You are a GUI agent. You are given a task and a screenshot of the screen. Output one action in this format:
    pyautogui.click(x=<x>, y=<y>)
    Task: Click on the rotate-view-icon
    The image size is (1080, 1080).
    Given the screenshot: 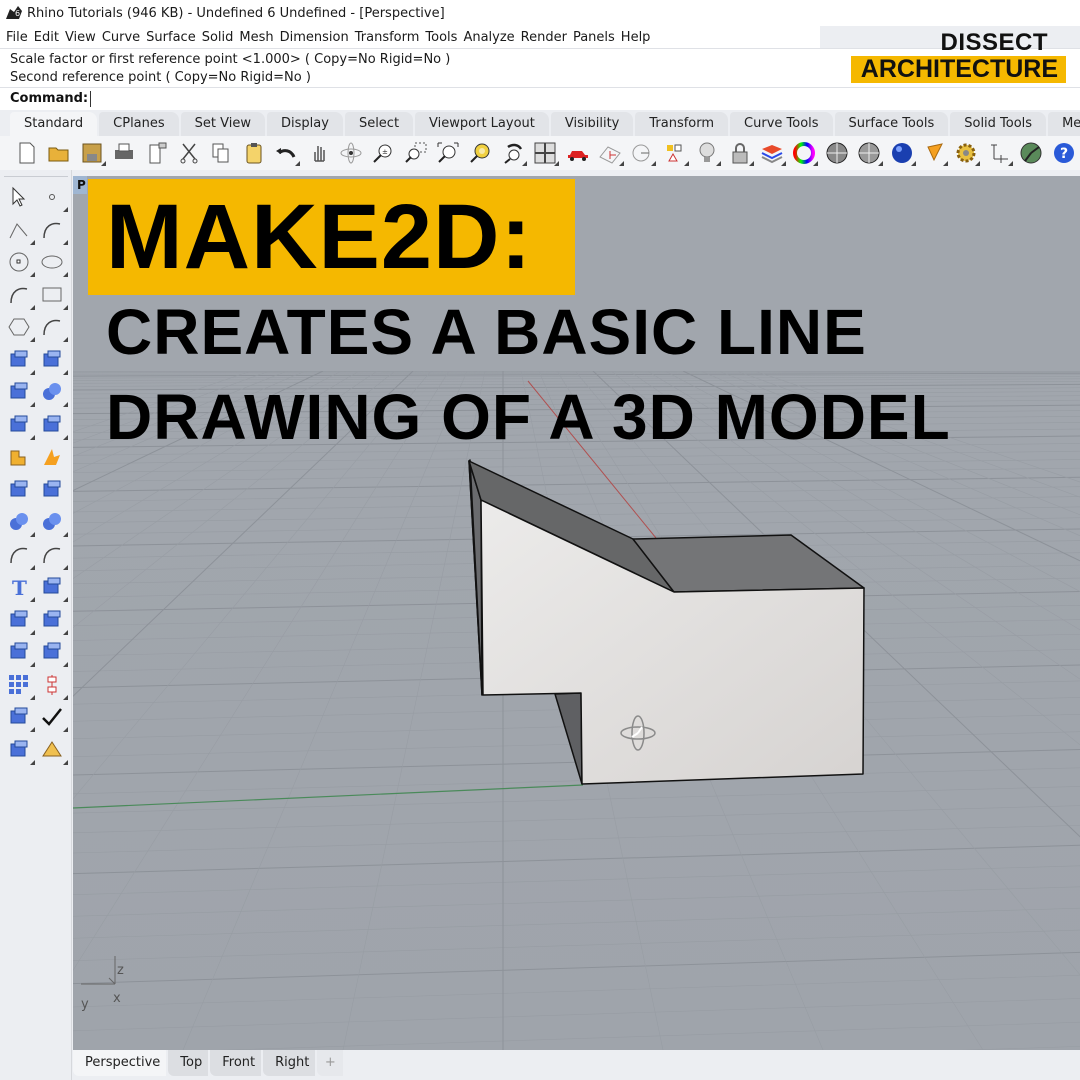 What is the action you would take?
    pyautogui.click(x=351, y=153)
    